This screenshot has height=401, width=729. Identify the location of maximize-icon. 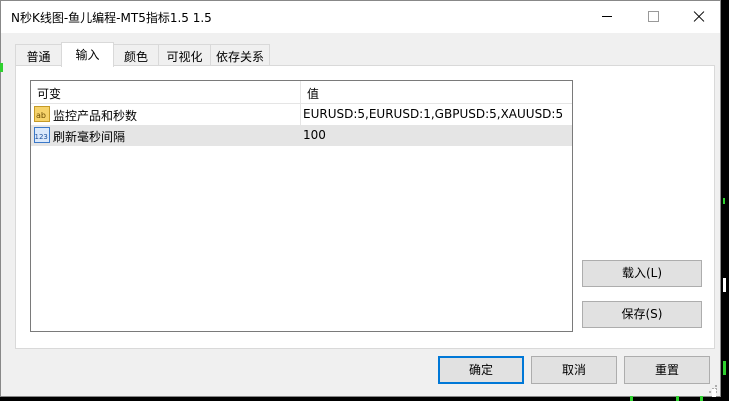
(653, 16).